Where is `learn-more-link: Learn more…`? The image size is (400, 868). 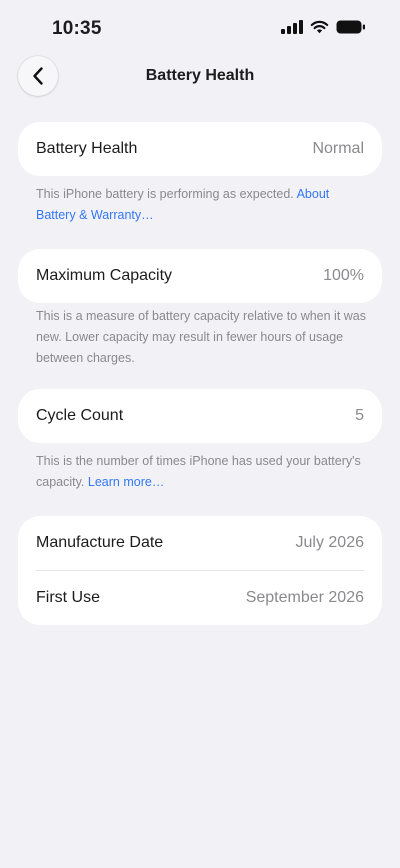 learn-more-link: Learn more… is located at coordinates (126, 482).